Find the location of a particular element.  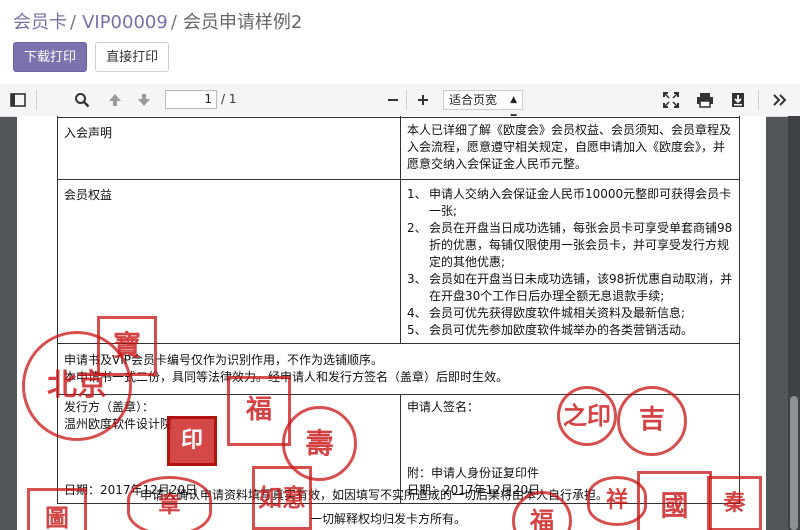

list-item-number: 1、 is located at coordinates (417, 194).